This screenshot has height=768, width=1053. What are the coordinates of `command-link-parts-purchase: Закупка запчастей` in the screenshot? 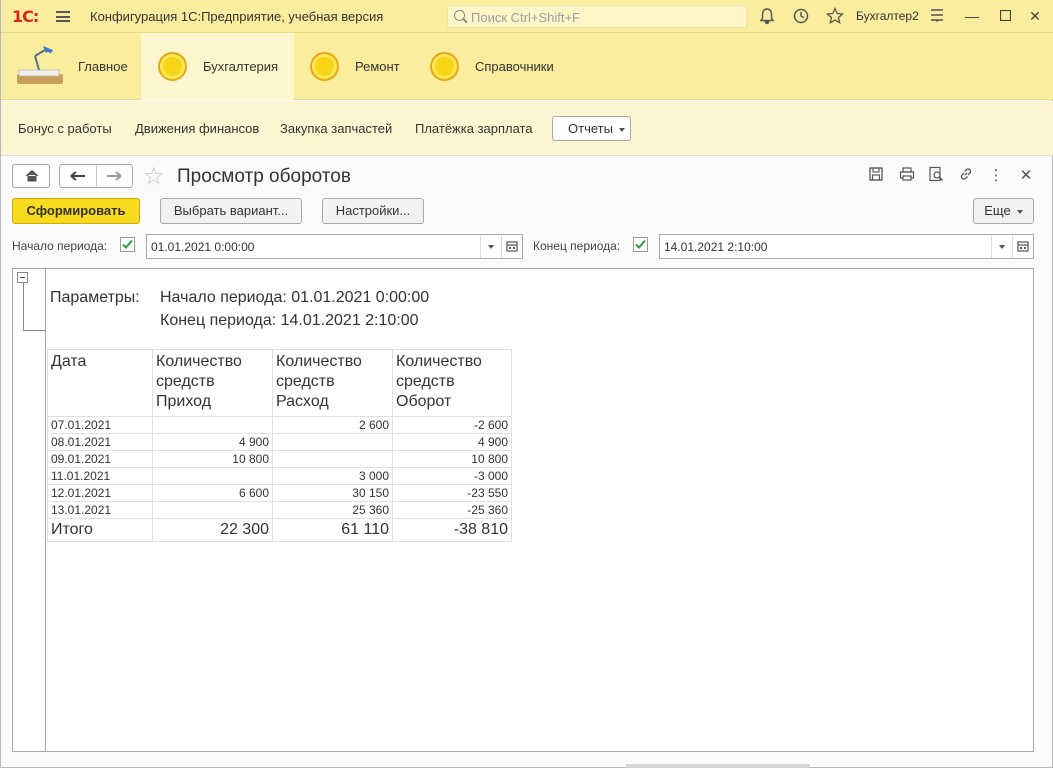 It's located at (336, 128).